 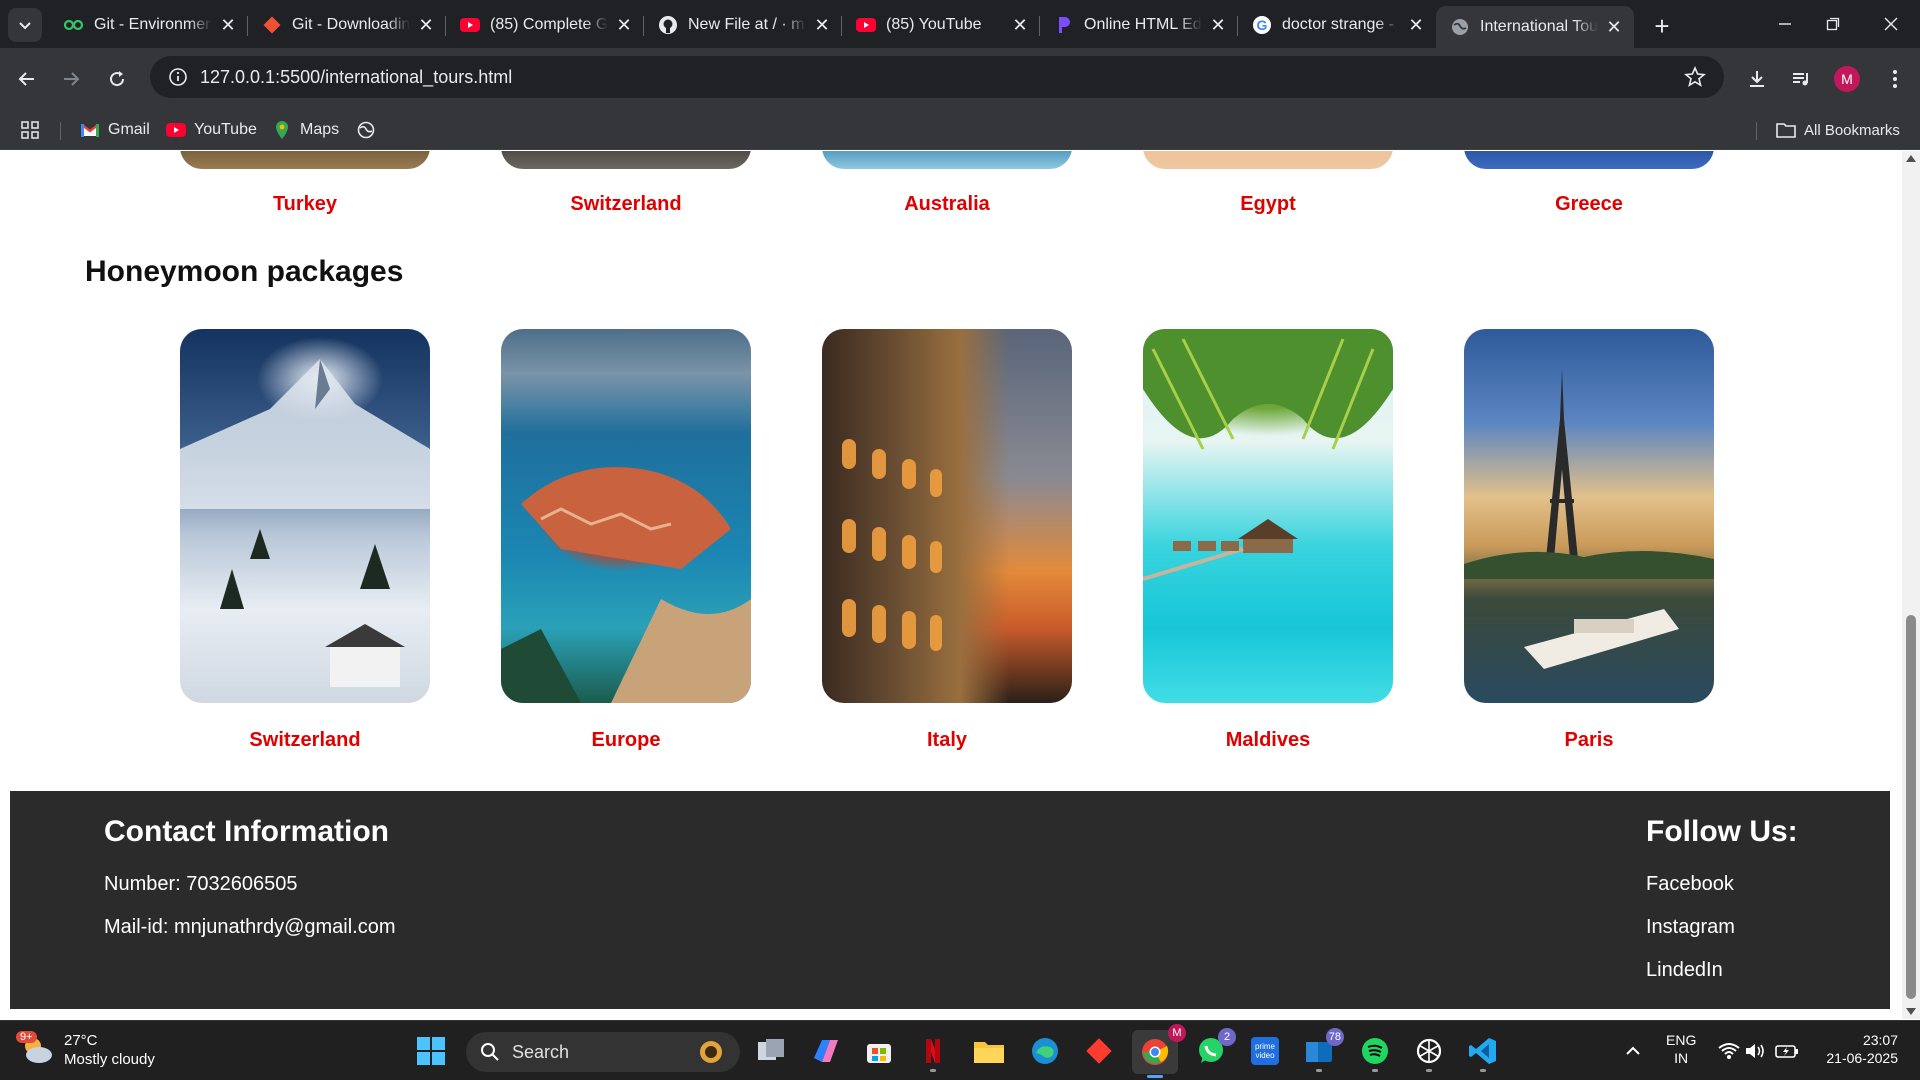 I want to click on task-view-button, so click(x=771, y=1051).